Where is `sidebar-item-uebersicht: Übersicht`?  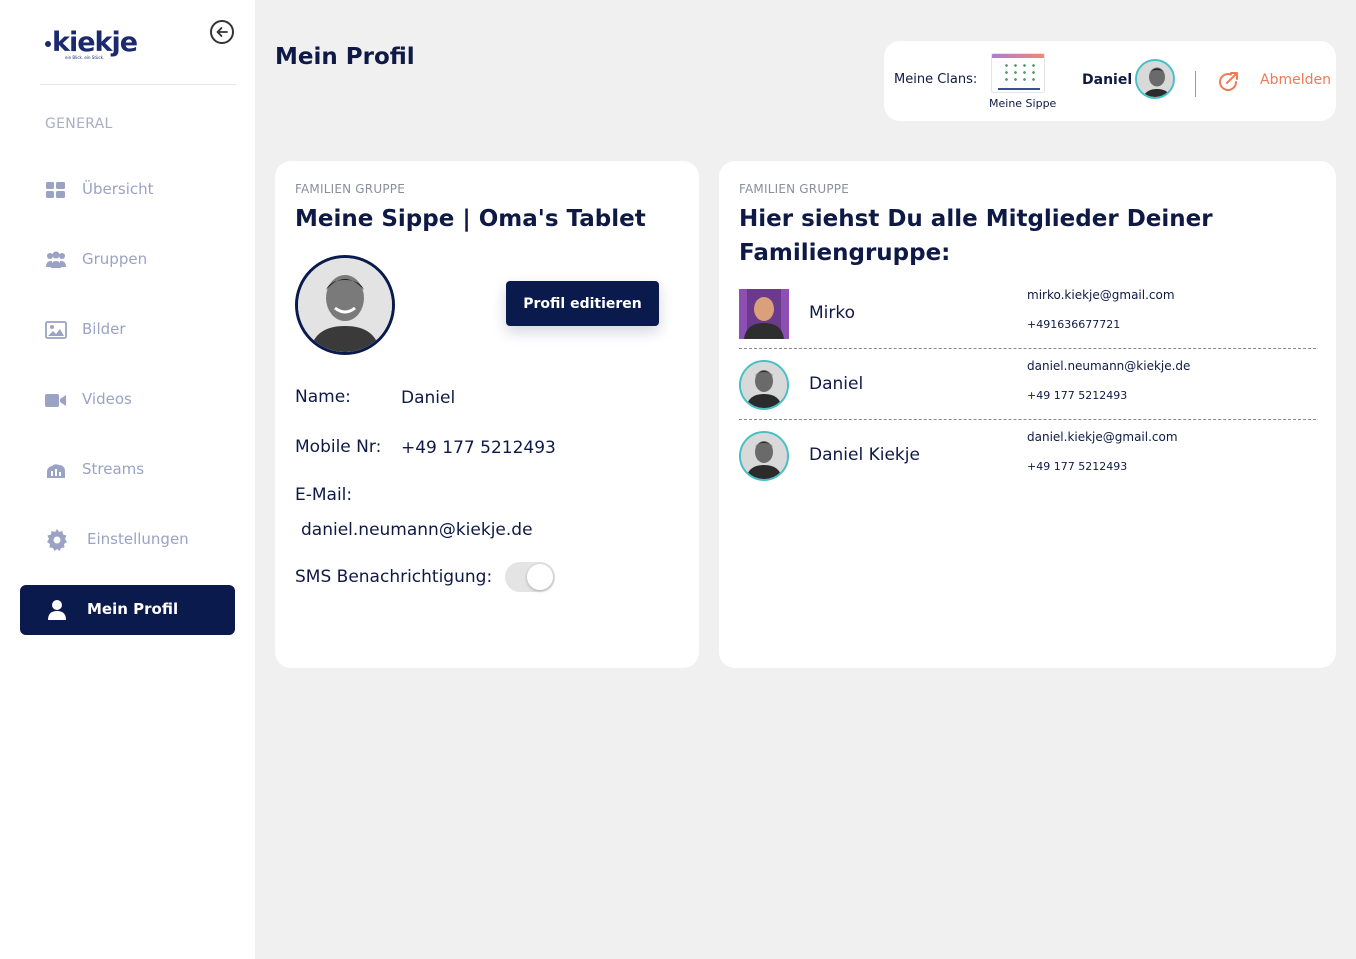 sidebar-item-uebersicht: Übersicht is located at coordinates (127, 190).